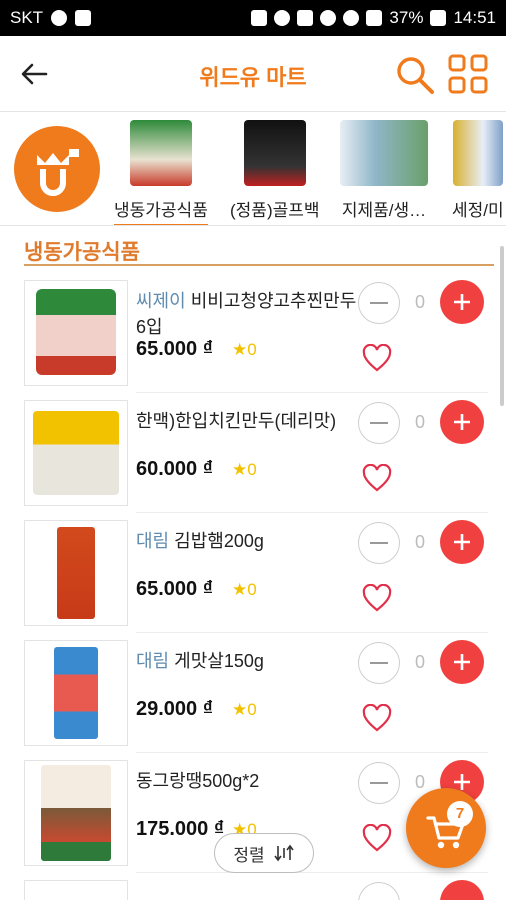 This screenshot has height=900, width=506. What do you see at coordinates (161, 301) in the screenshot?
I see `product-brand: 씨제이` at bounding box center [161, 301].